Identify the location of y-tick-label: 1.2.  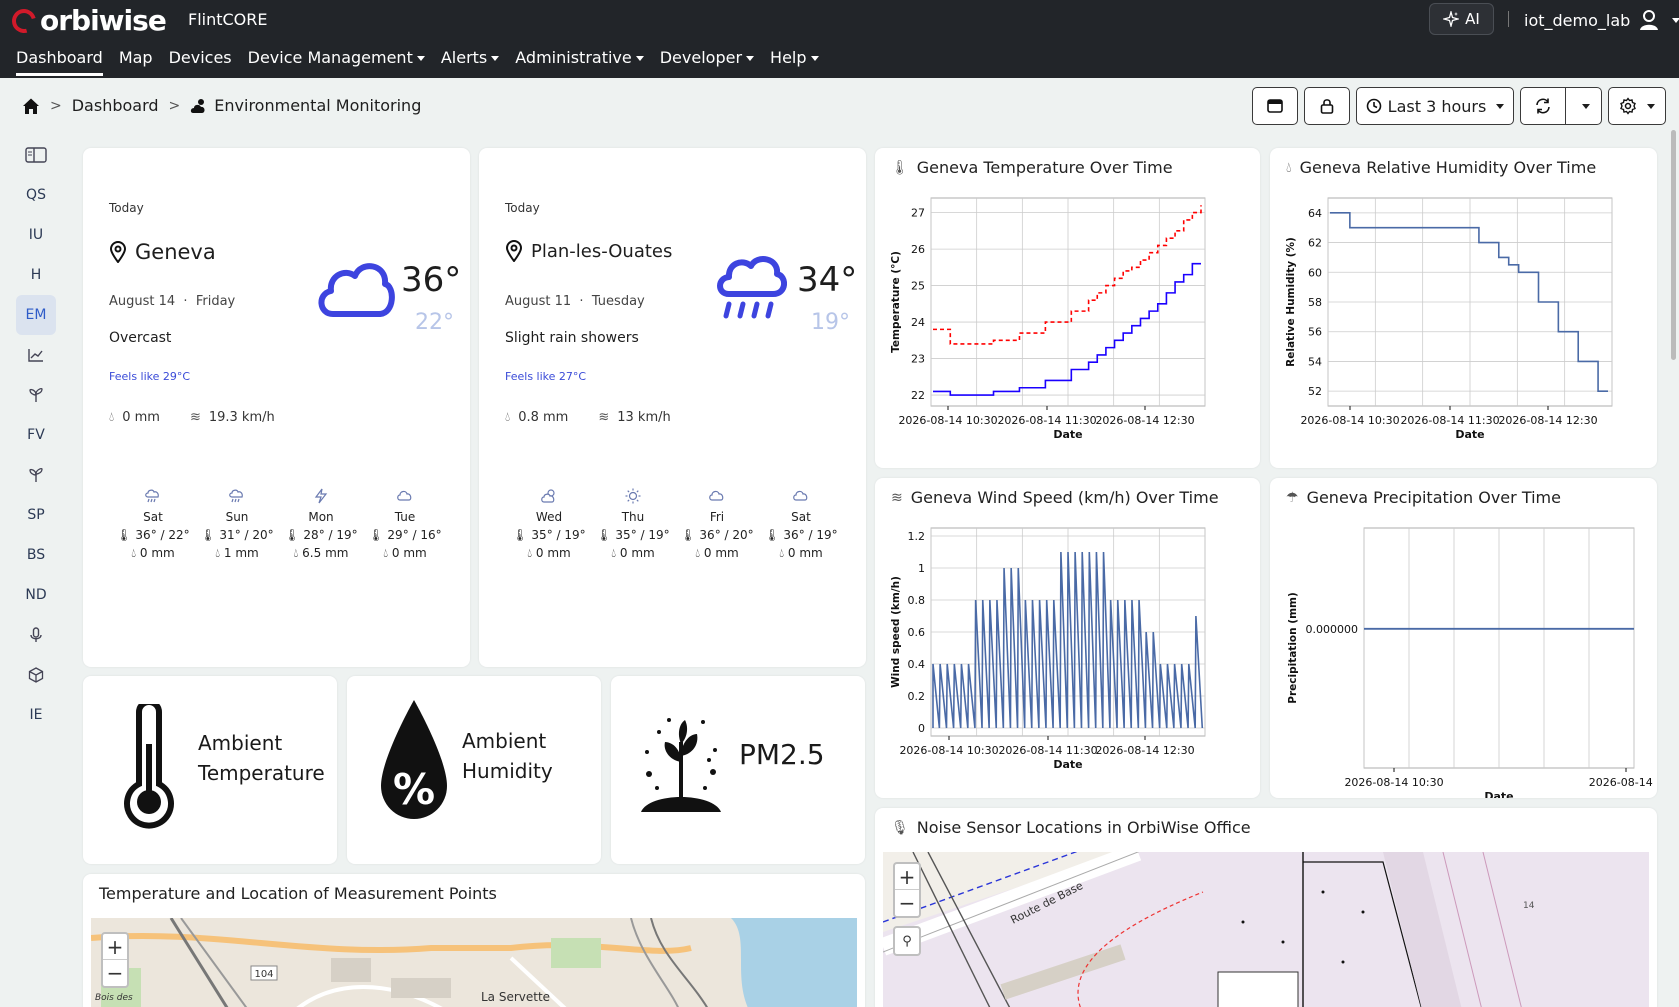
(917, 536).